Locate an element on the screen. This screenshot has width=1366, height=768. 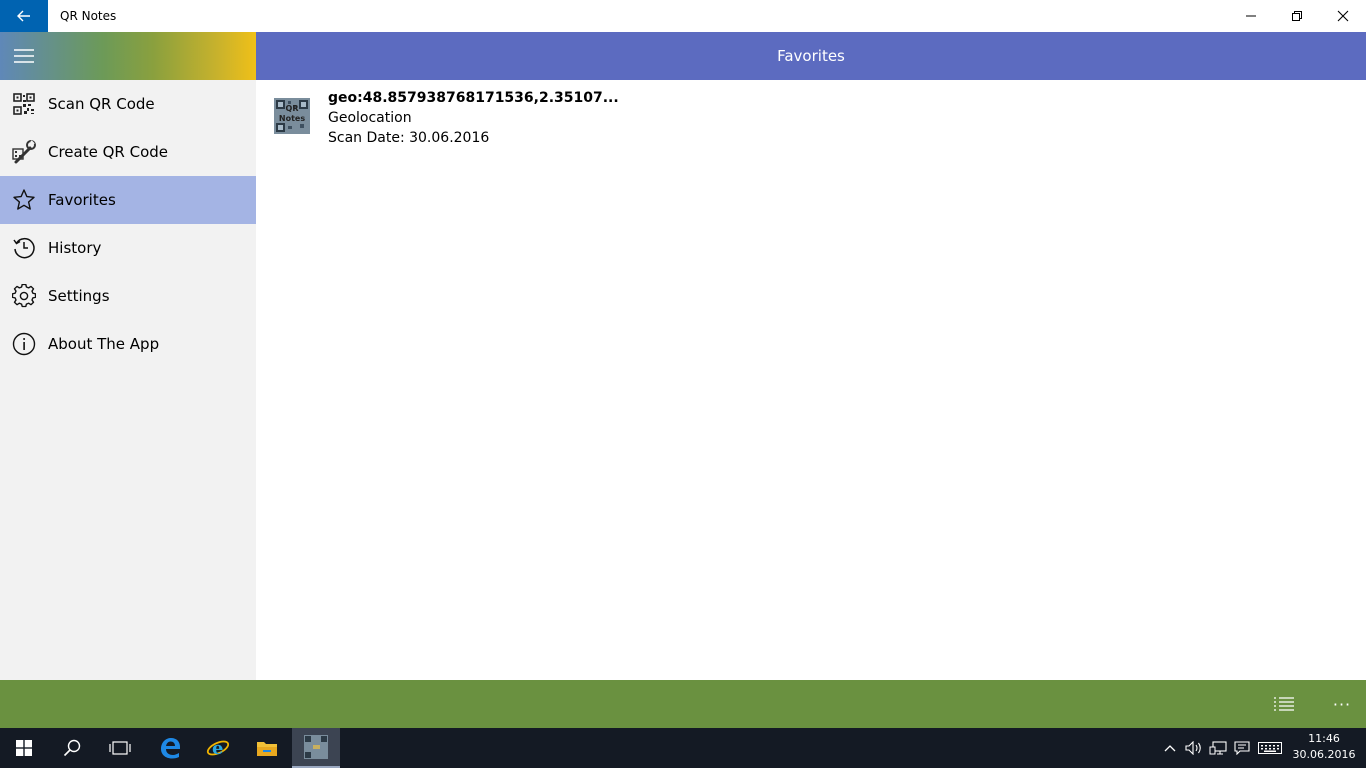
back-button is located at coordinates (24, 16).